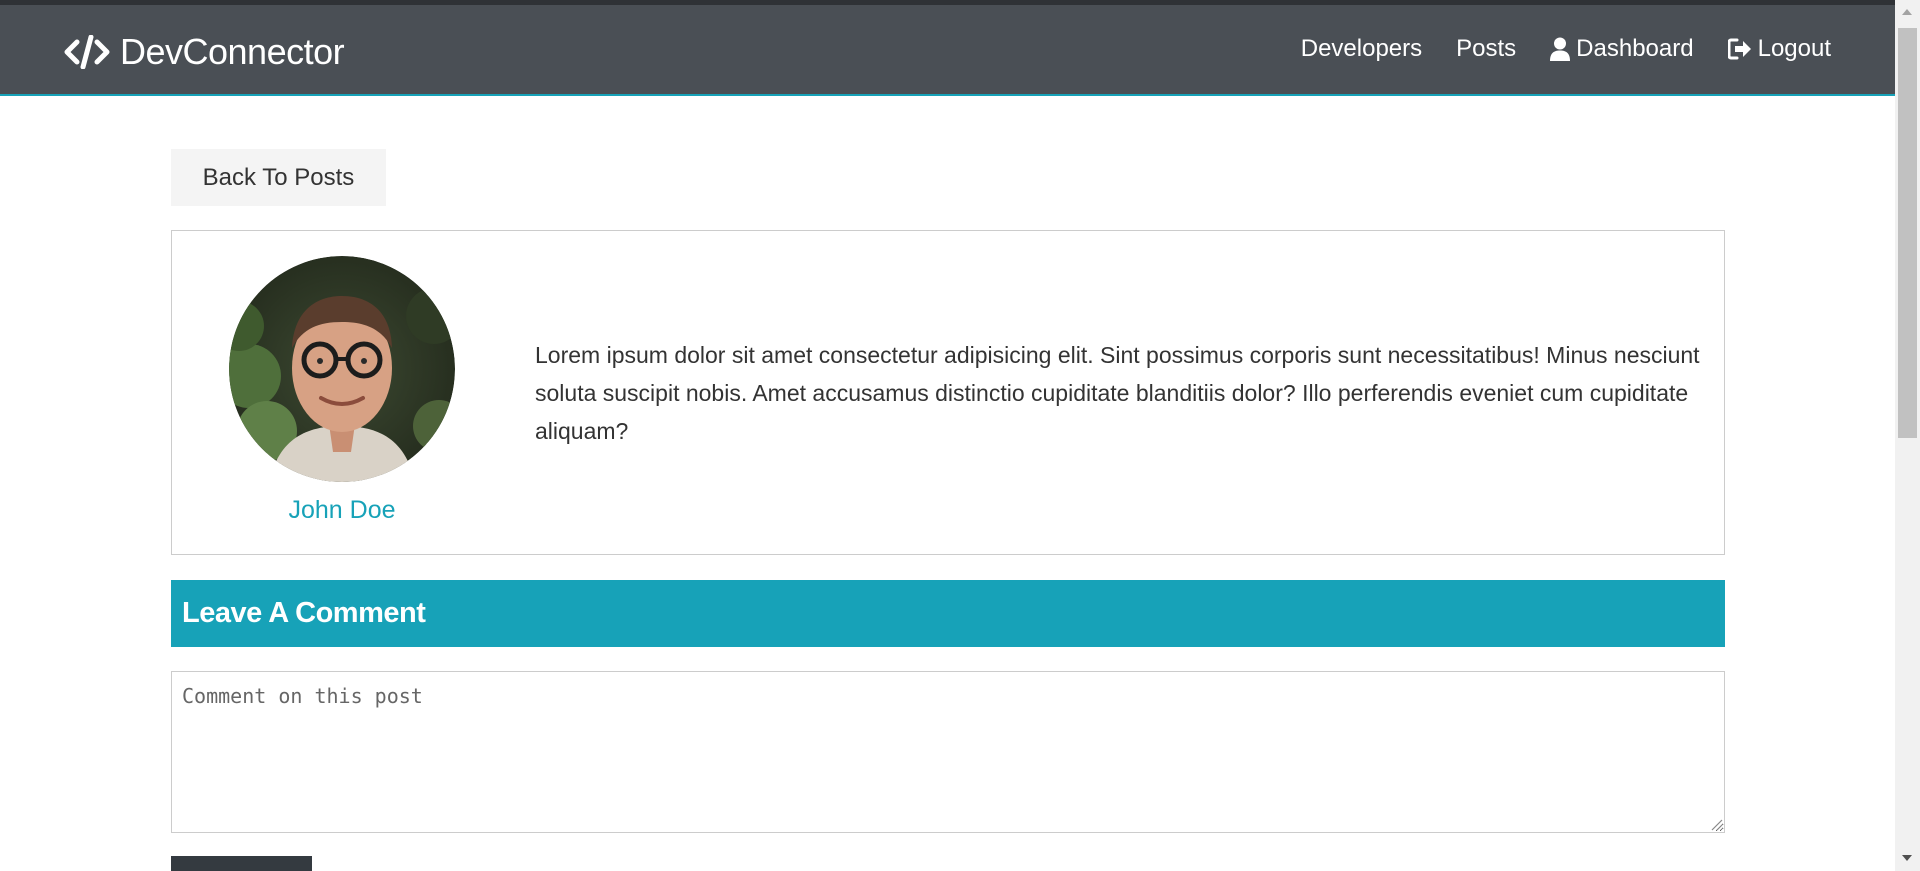 This screenshot has height=871, width=1920. I want to click on back-to-posts-button: Back To Posts, so click(278, 177).